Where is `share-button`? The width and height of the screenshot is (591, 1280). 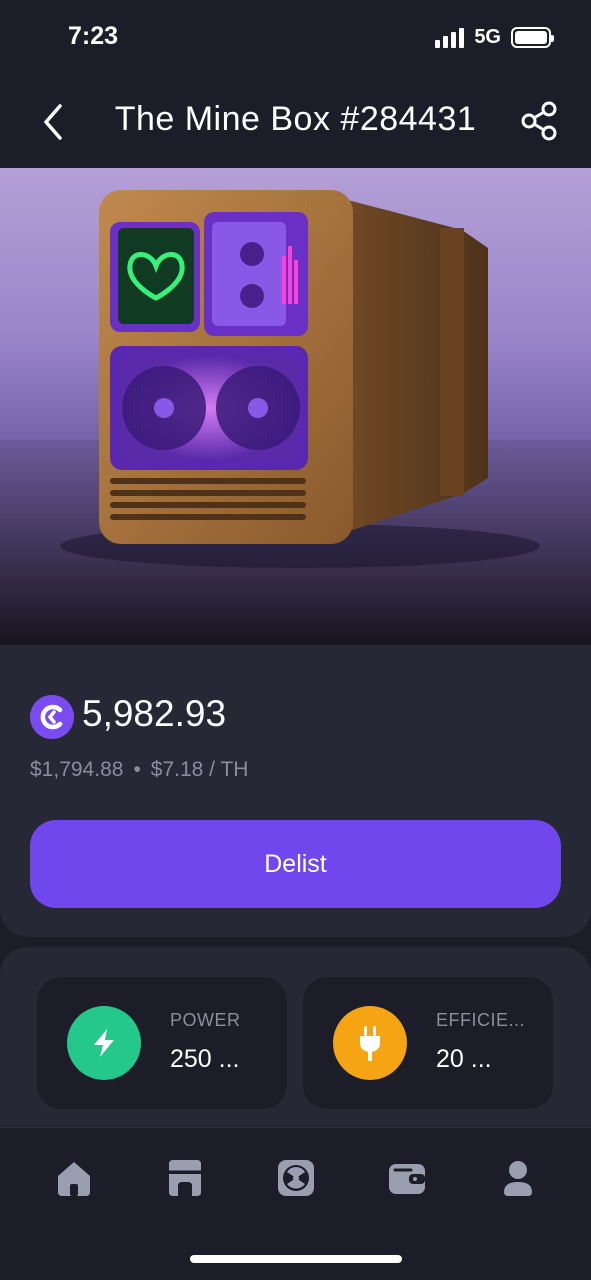 share-button is located at coordinates (540, 121).